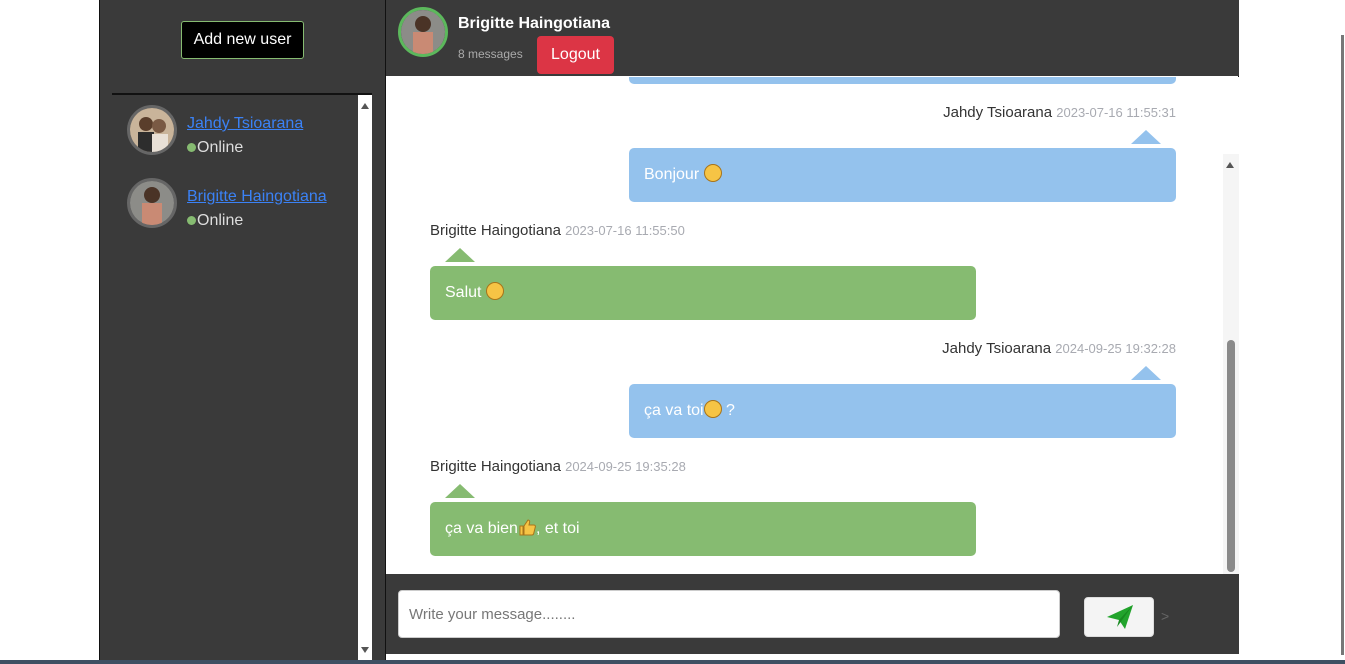 The image size is (1345, 664). I want to click on message-text: Salut, so click(463, 292).